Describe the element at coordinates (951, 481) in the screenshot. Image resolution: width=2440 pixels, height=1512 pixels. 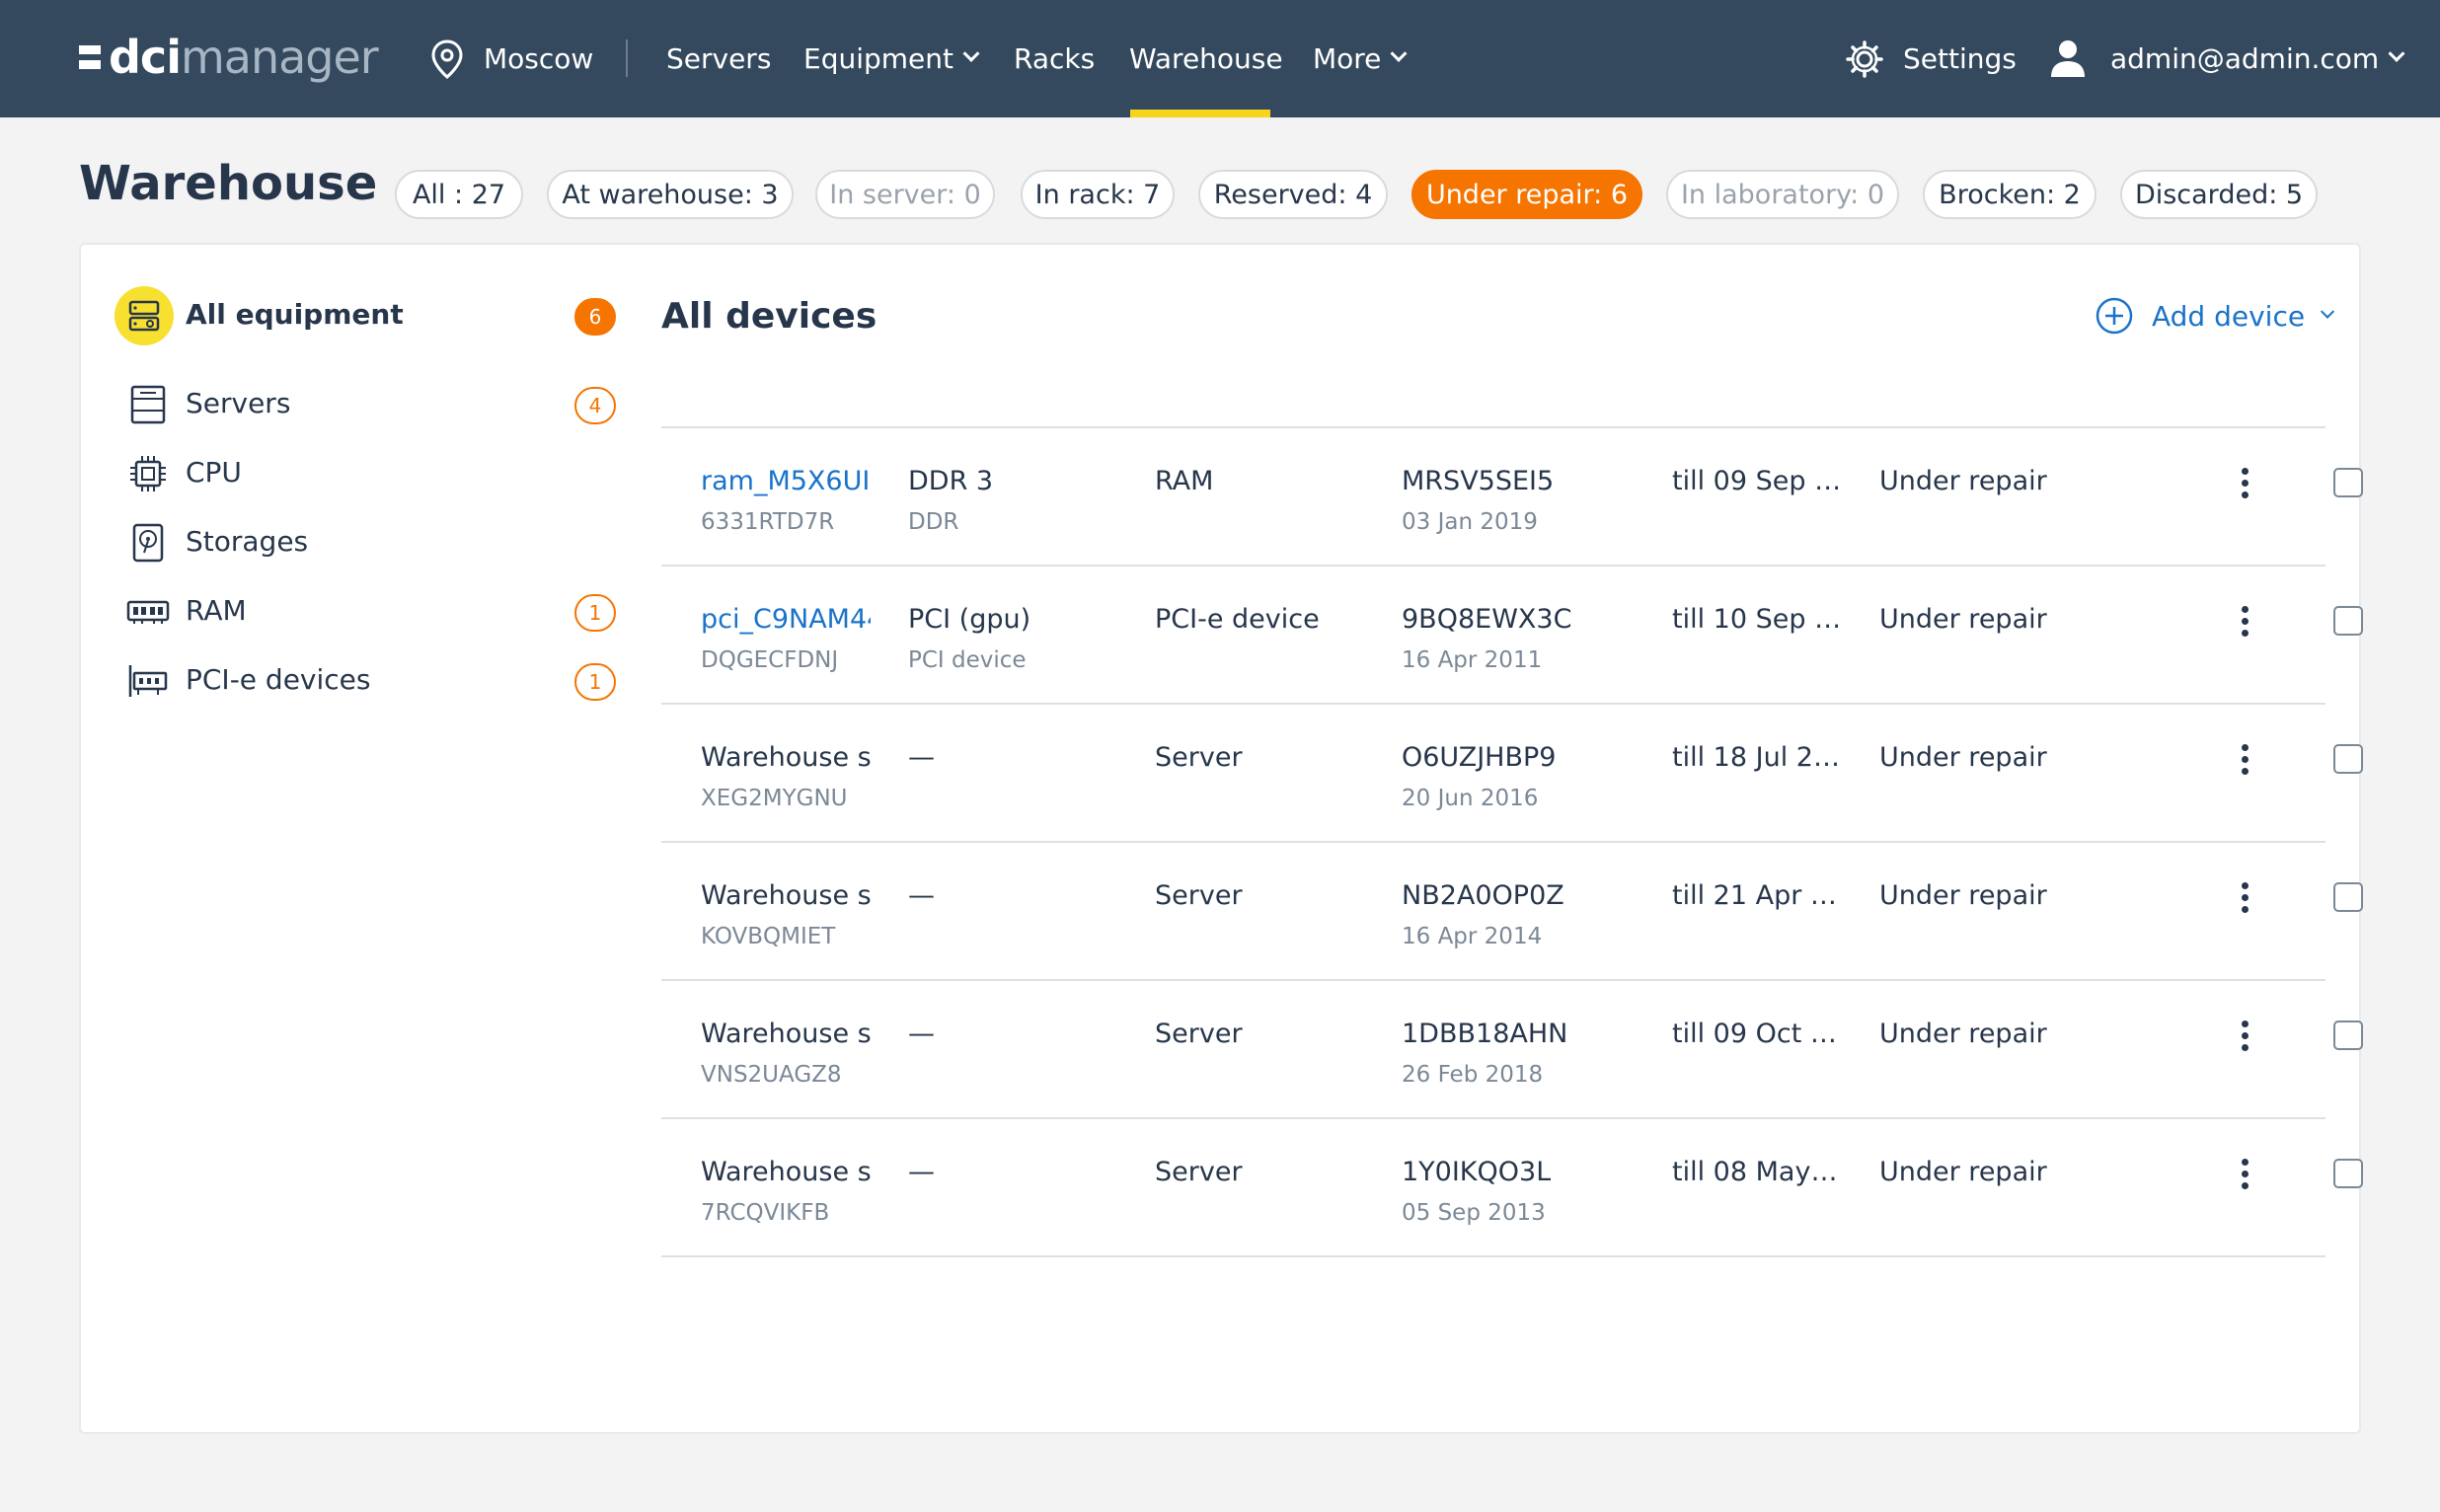
I see `device-model: DDR 3` at that location.